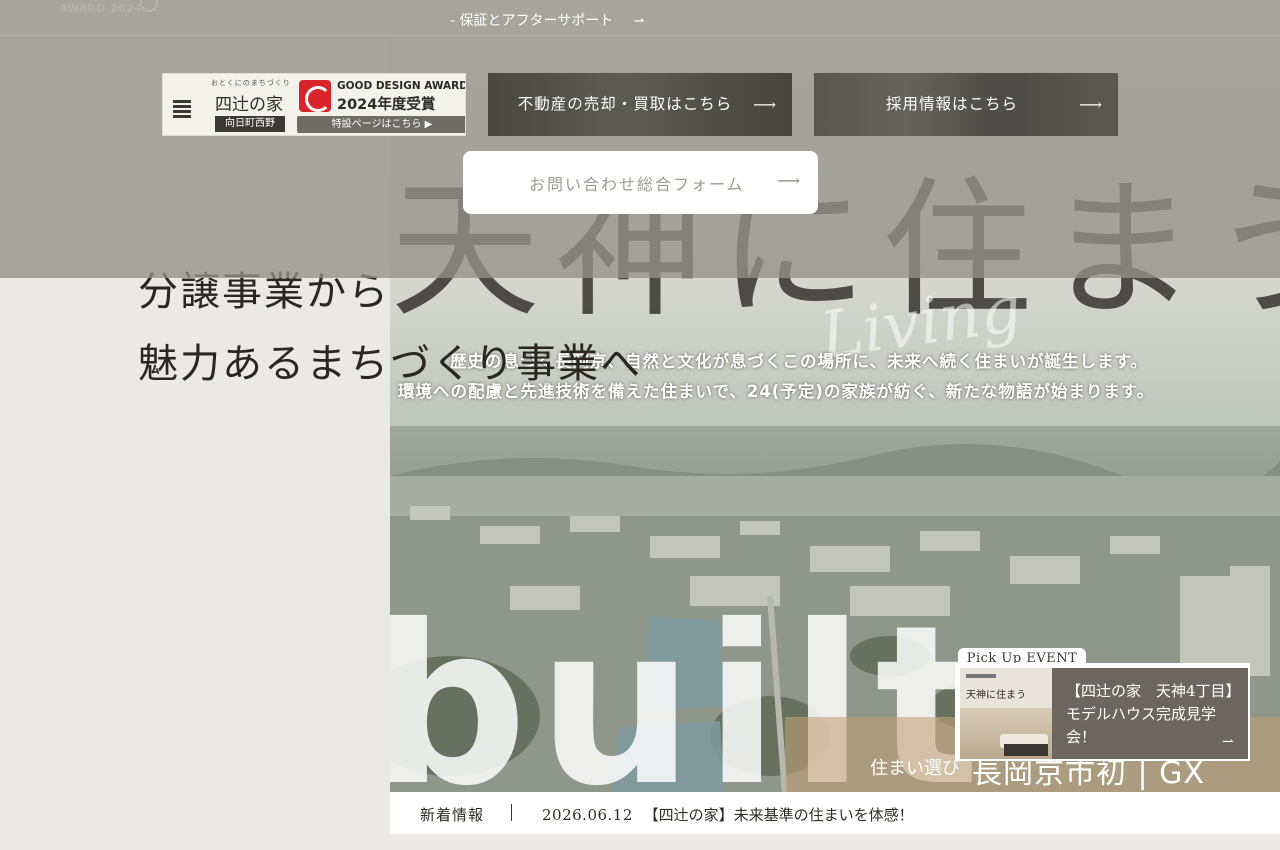  Describe the element at coordinates (149, 6) in the screenshot. I see `award-logo-icon` at that location.